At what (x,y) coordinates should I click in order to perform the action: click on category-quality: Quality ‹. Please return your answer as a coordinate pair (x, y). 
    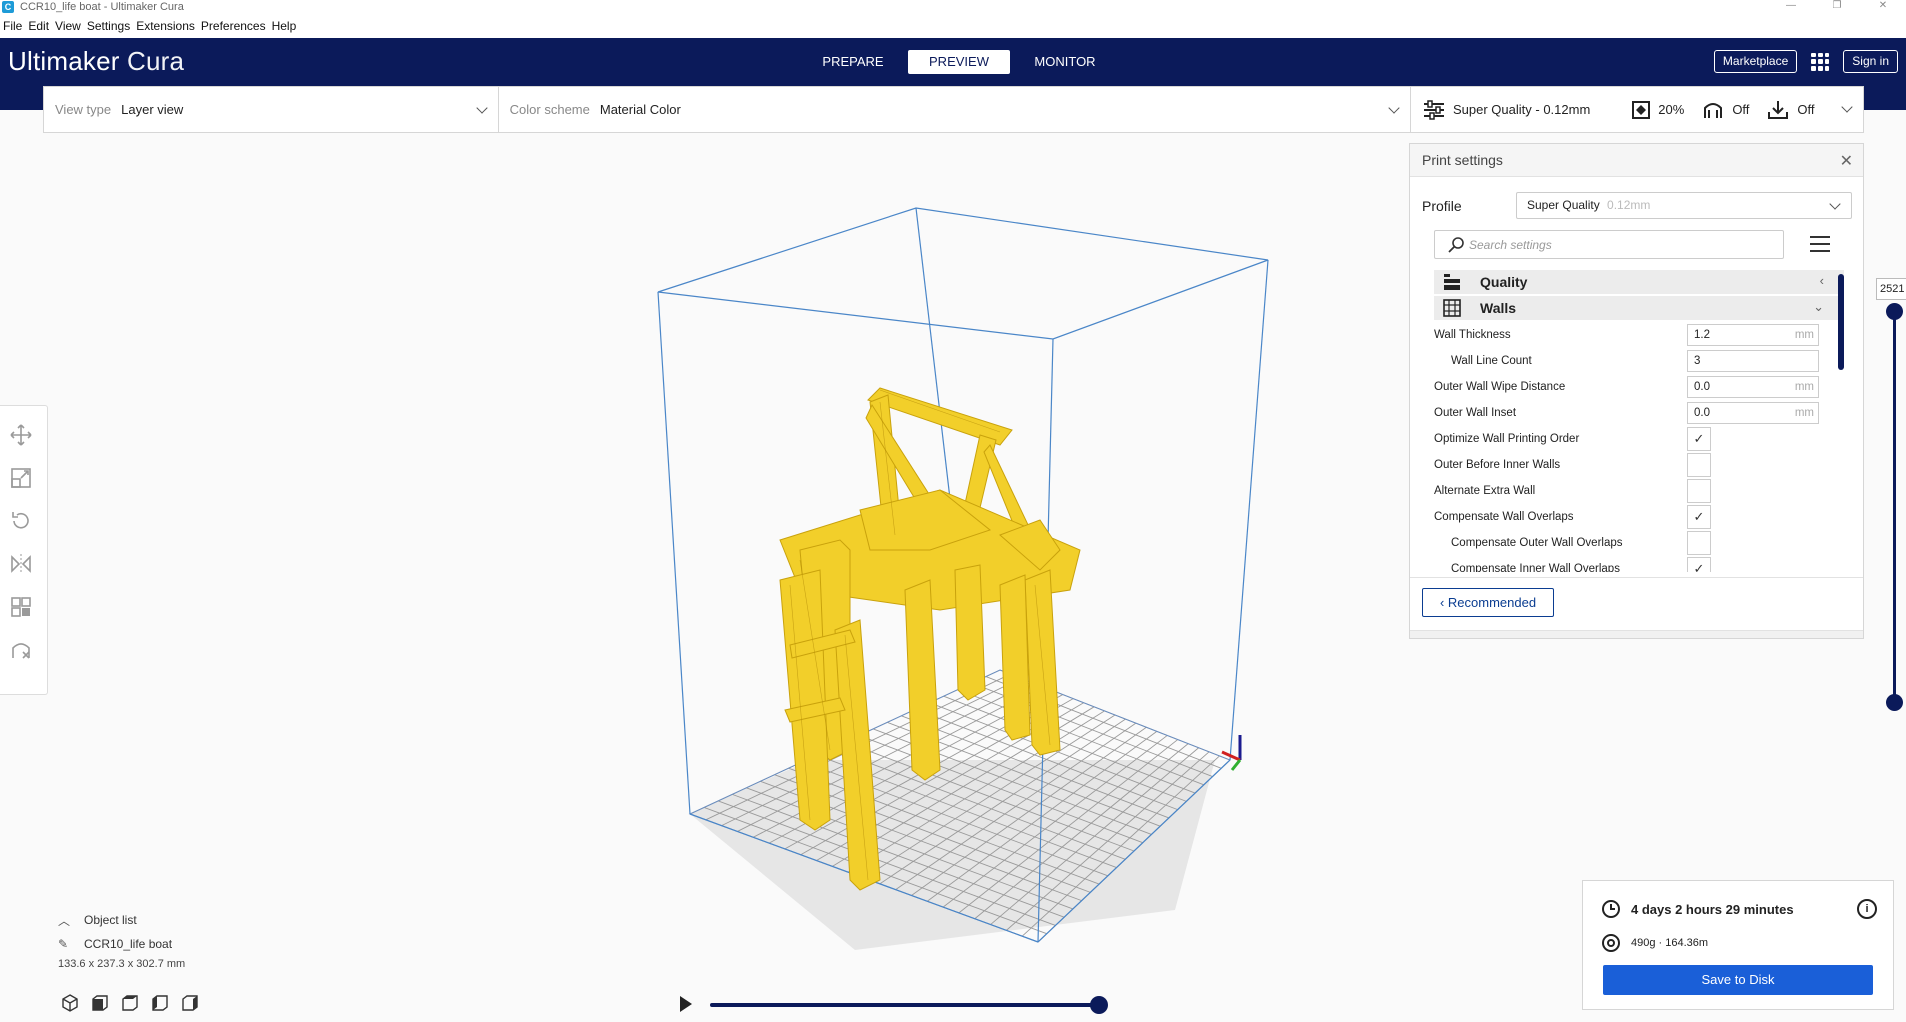
    Looking at the image, I should click on (1639, 282).